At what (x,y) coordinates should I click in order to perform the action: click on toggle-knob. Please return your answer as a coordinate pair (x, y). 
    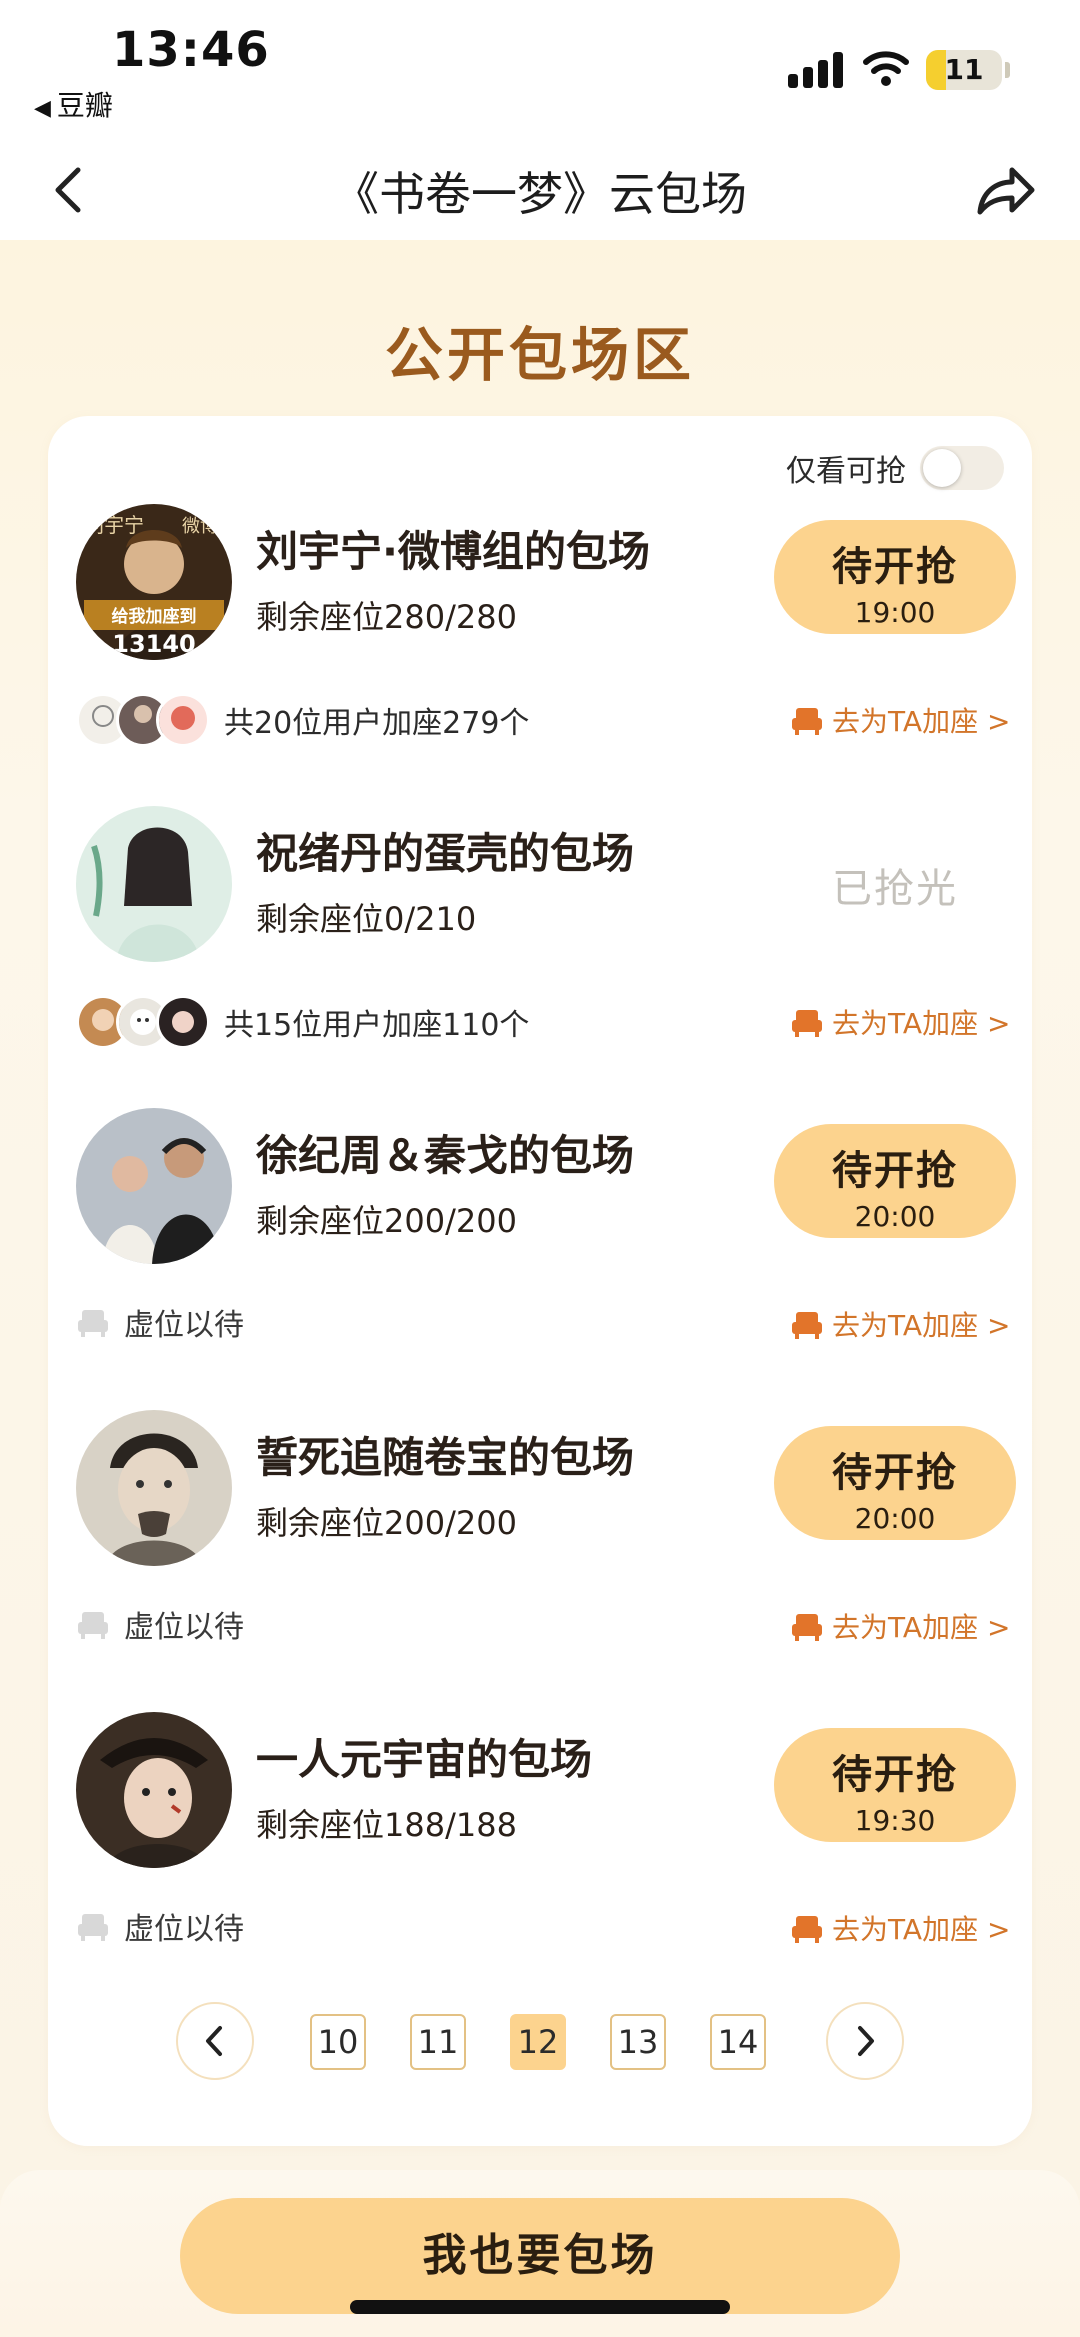
    Looking at the image, I should click on (942, 468).